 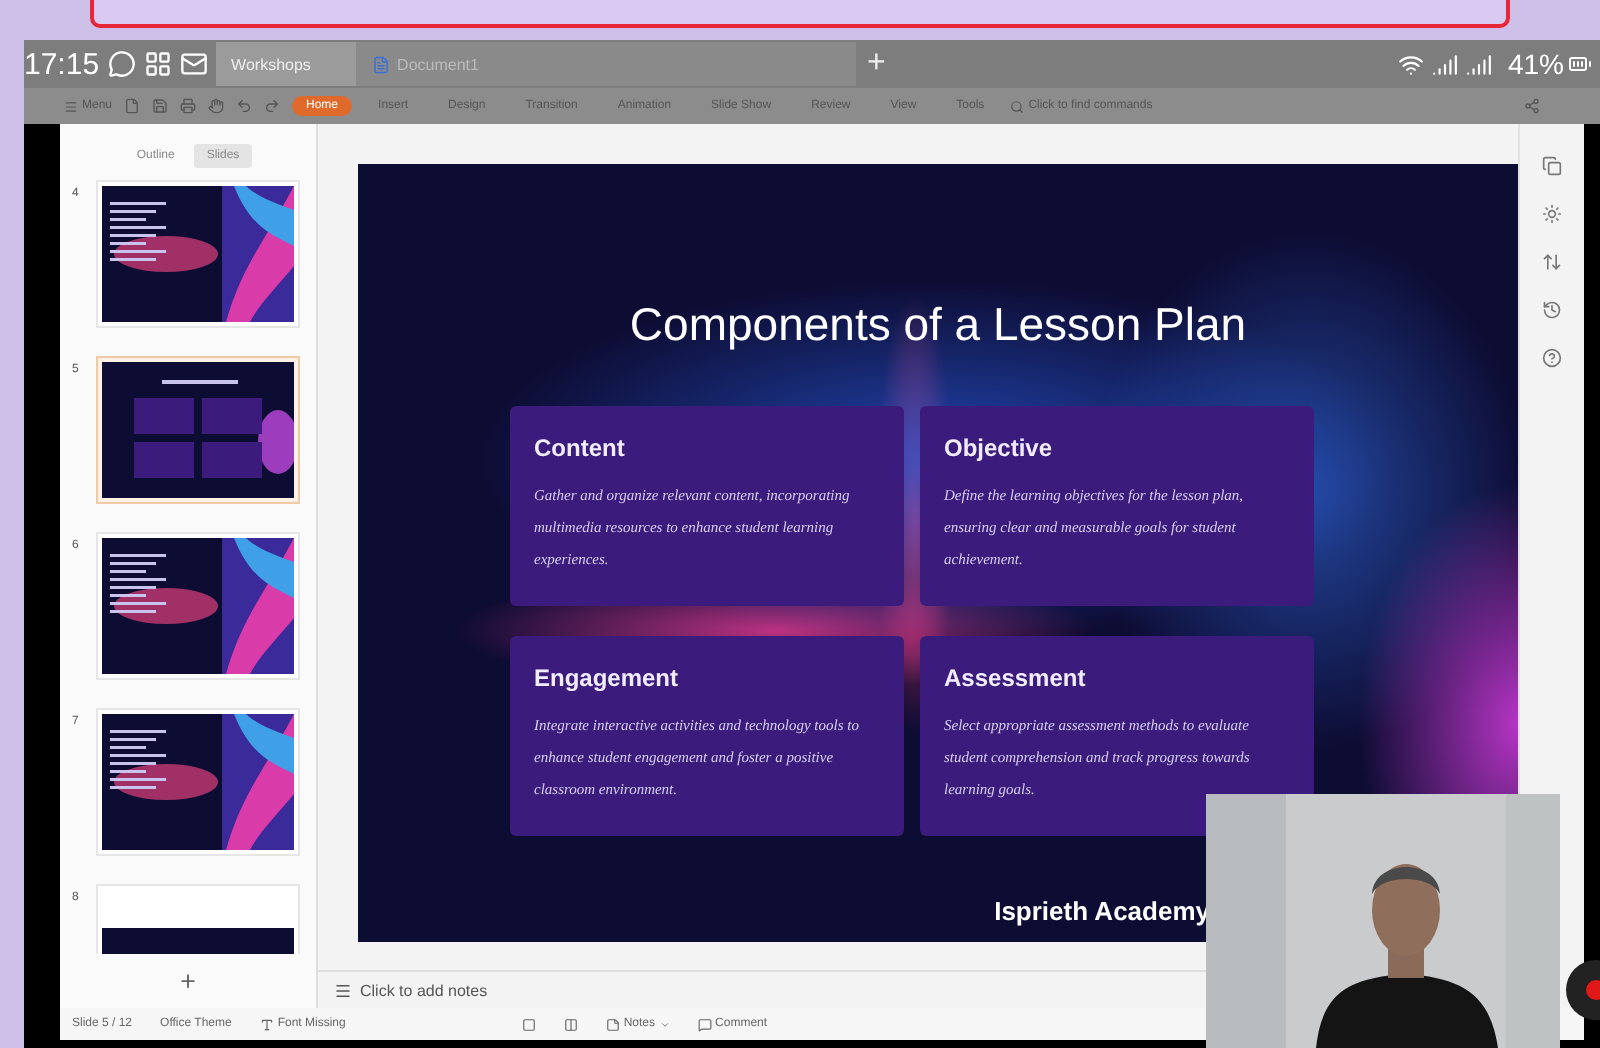 I want to click on font-icon, so click(x=266, y=1024).